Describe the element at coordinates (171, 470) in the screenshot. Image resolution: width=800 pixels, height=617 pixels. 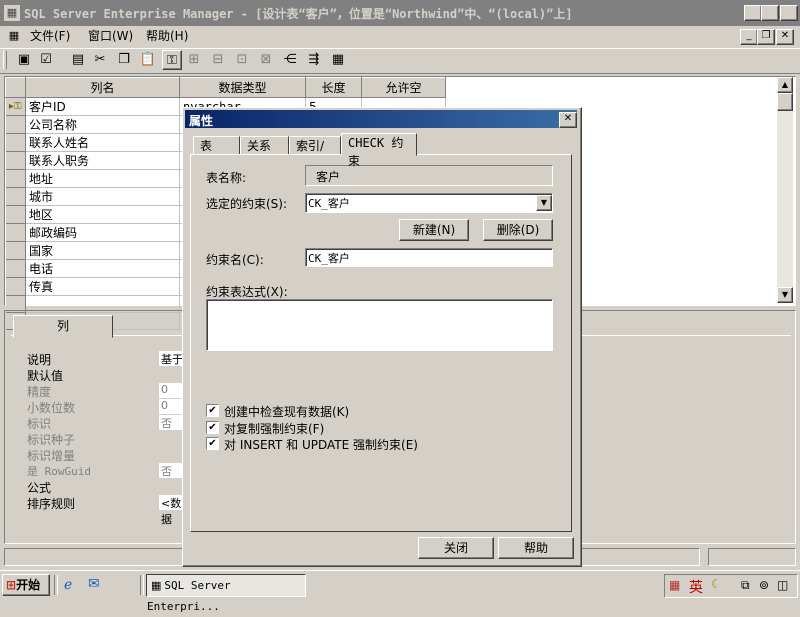
I see `prop-value-rowguid: 否` at that location.